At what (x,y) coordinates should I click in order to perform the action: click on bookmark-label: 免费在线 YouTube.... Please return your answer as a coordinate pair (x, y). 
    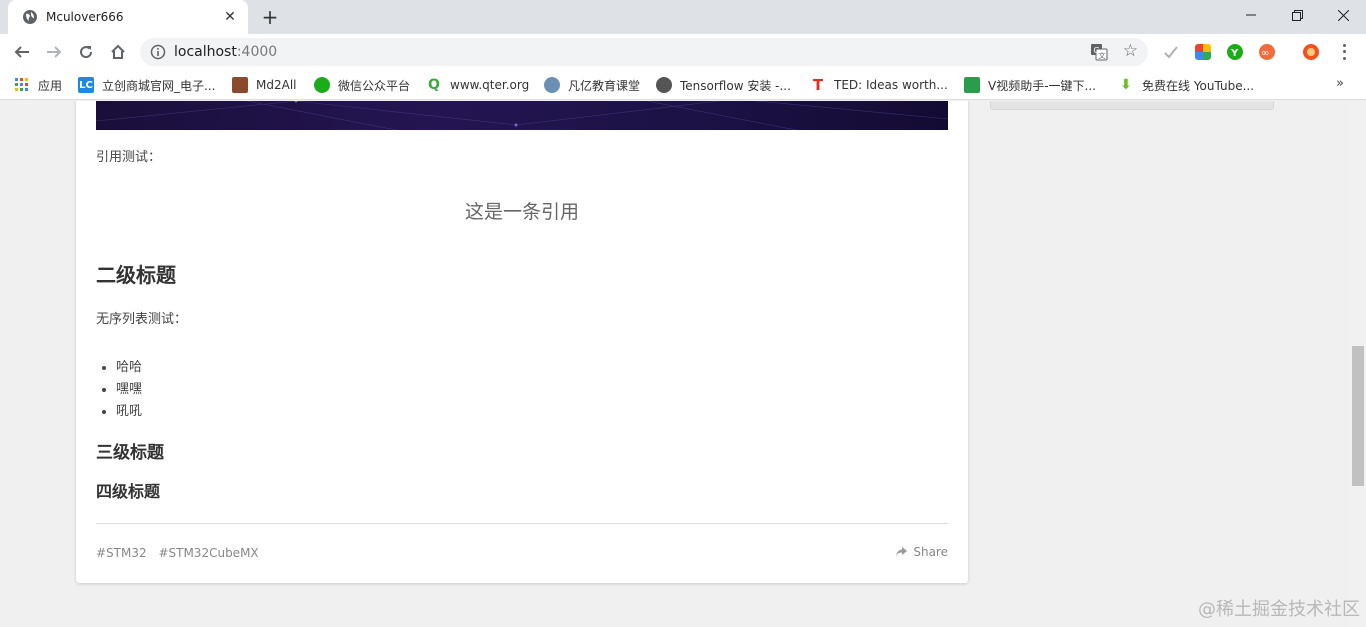
    Looking at the image, I should click on (1198, 85).